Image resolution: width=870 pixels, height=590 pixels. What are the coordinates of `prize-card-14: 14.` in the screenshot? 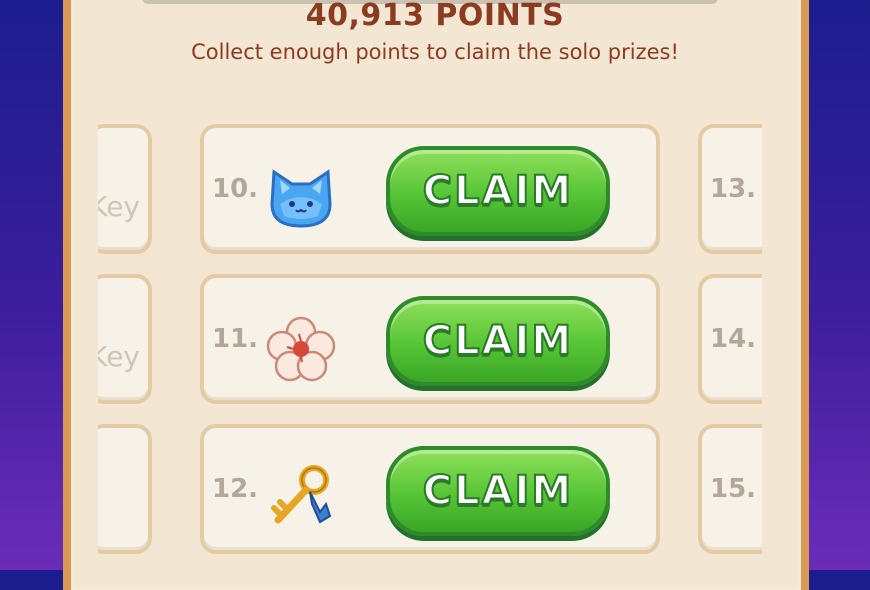 It's located at (730, 339).